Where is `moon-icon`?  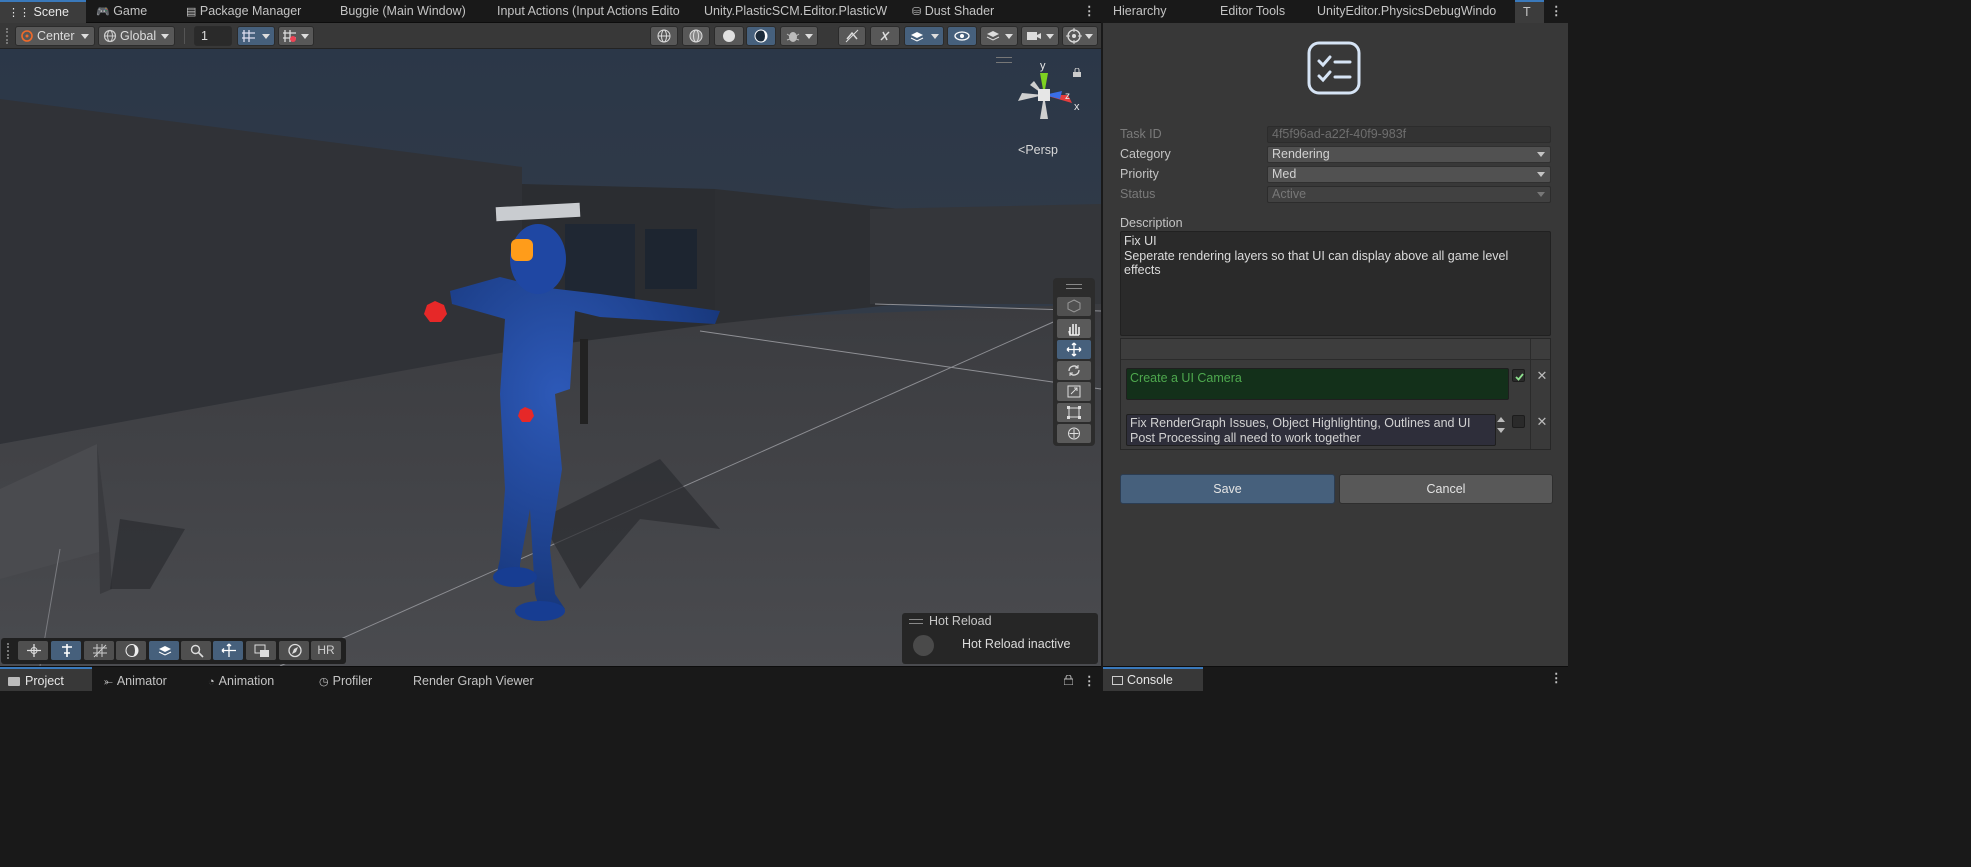 moon-icon is located at coordinates (132, 650).